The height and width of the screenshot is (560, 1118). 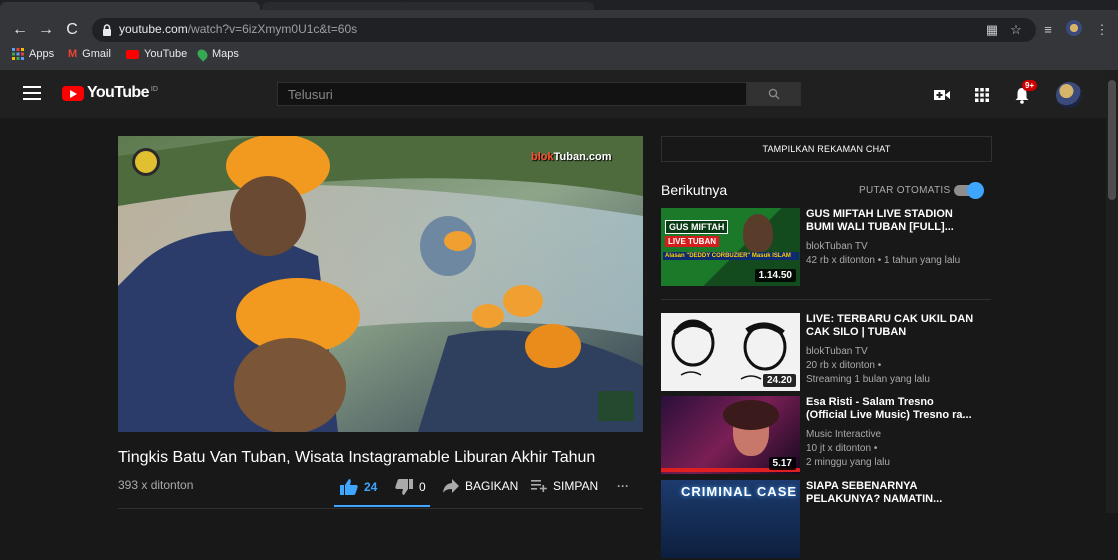 What do you see at coordinates (480, 486) in the screenshot?
I see `share-button: BAGIKAN` at bounding box center [480, 486].